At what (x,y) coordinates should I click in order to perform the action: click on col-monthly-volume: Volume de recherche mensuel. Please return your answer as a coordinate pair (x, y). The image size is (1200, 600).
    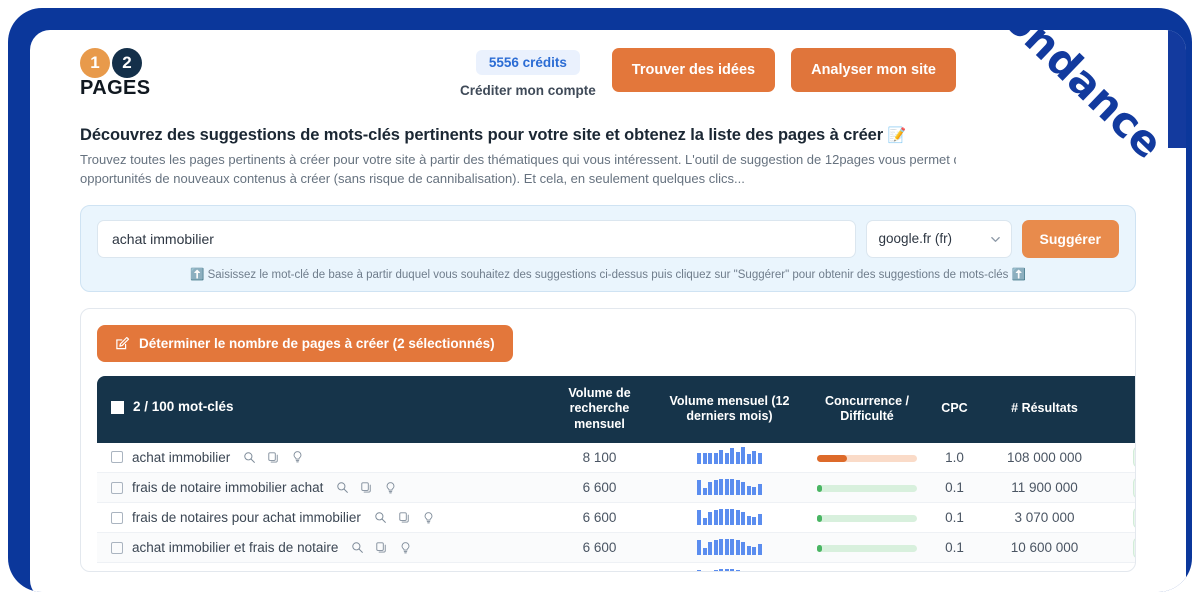
    Looking at the image, I should click on (599, 409).